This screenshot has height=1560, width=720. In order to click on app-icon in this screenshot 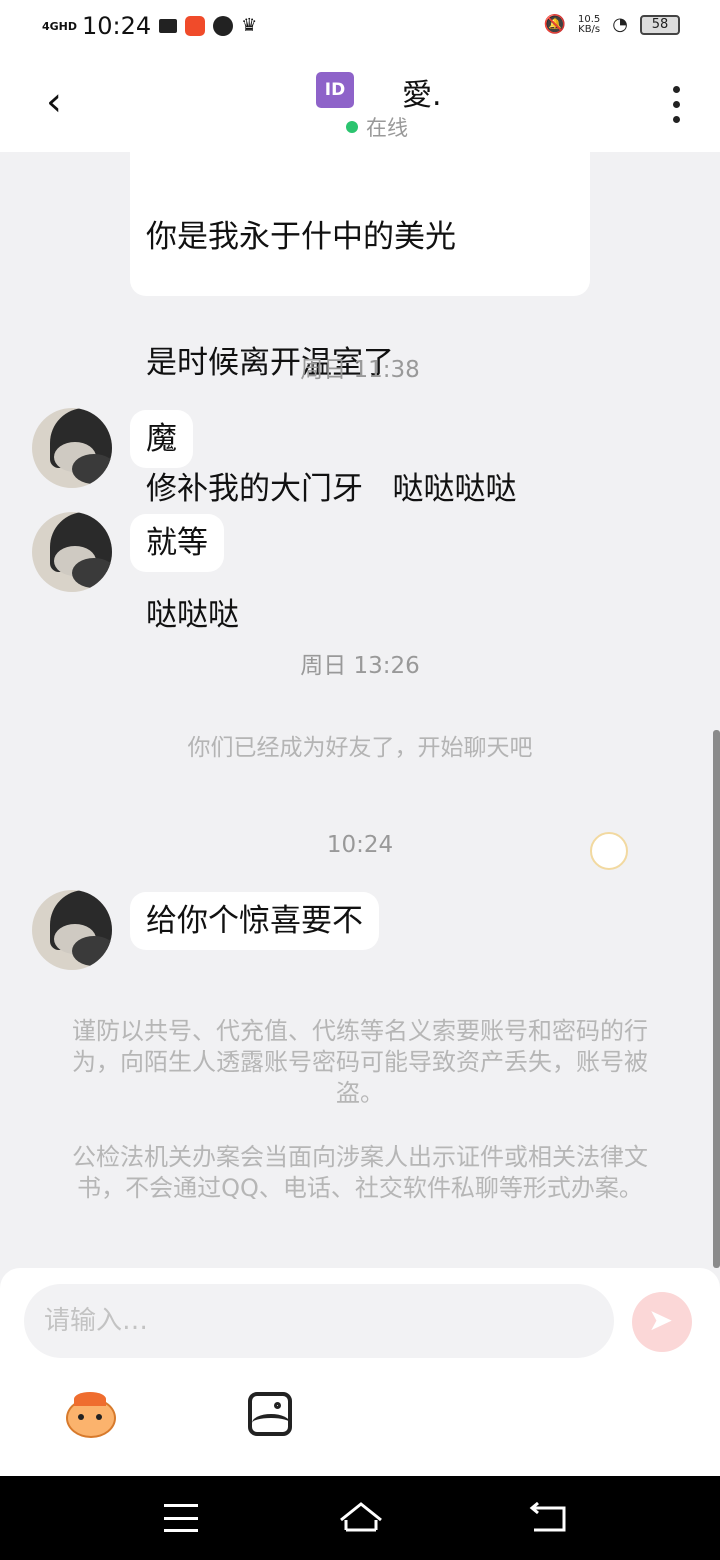, I will do `click(195, 26)`.